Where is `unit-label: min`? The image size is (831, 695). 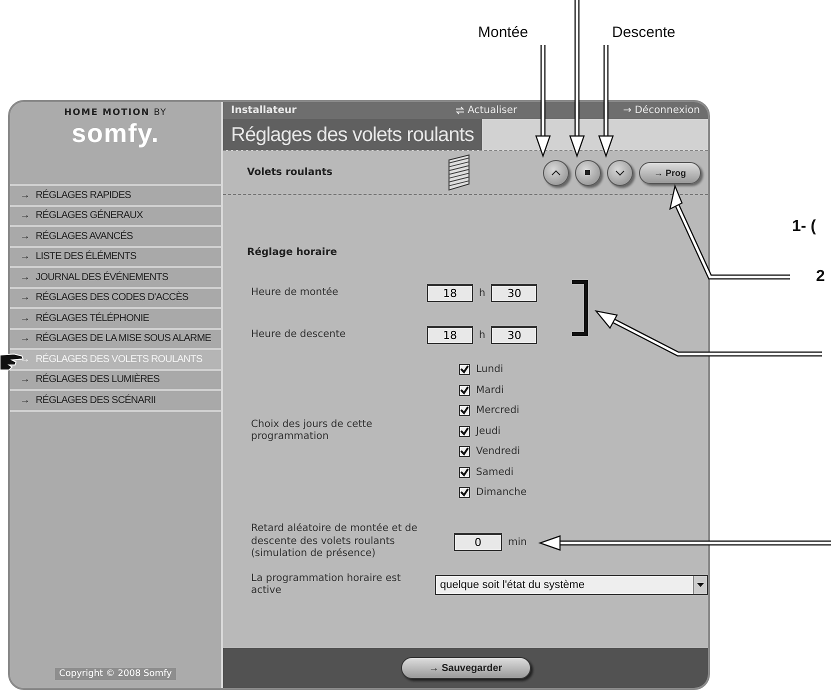 unit-label: min is located at coordinates (517, 542).